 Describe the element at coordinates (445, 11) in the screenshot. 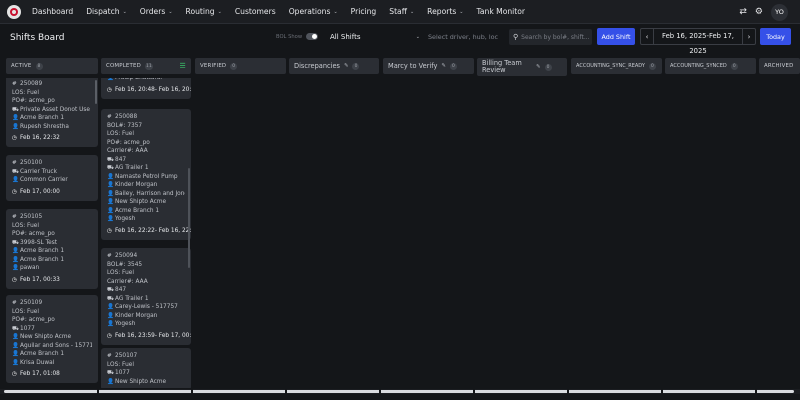

I see `nav-item-reports: Reports ⌄` at that location.